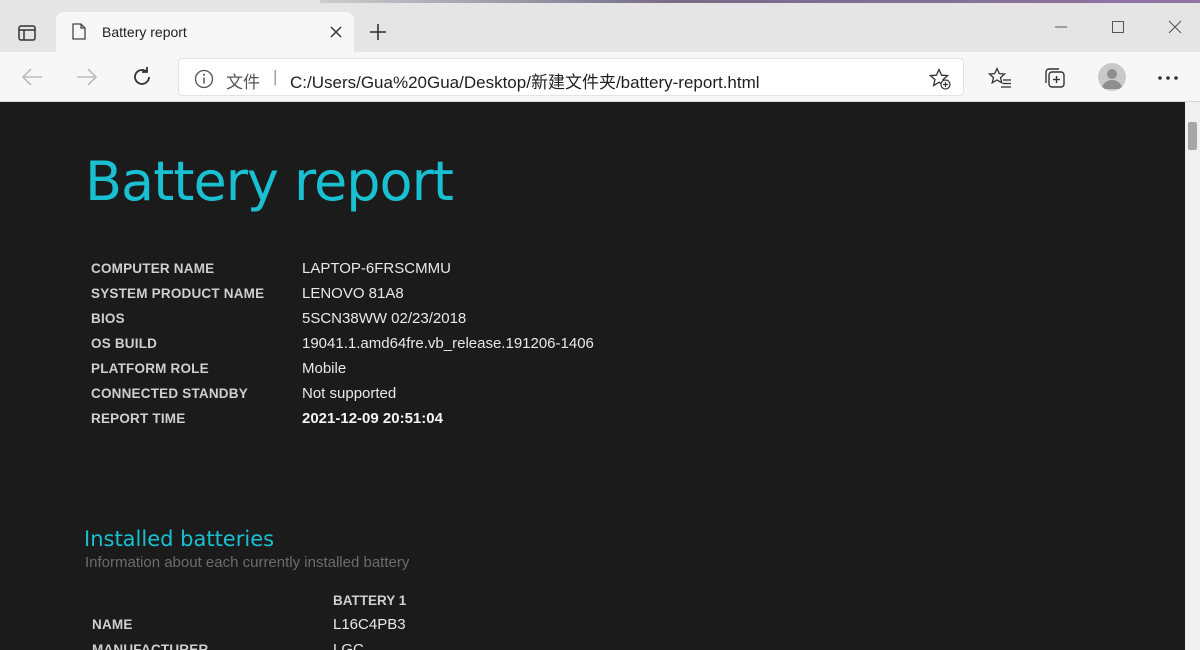  What do you see at coordinates (600, 26) in the screenshot?
I see `tab-strip: Battery report` at bounding box center [600, 26].